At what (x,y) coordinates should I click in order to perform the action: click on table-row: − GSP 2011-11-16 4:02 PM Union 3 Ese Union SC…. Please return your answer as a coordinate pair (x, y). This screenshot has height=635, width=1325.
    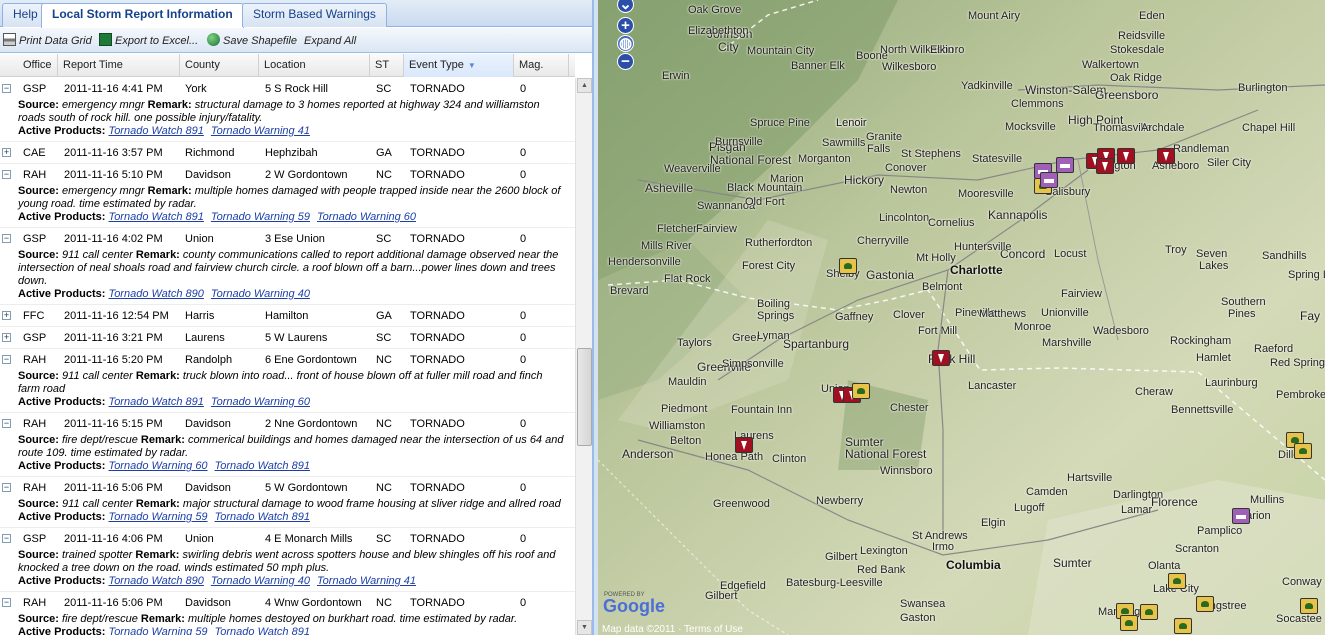
    Looking at the image, I should click on (287, 266).